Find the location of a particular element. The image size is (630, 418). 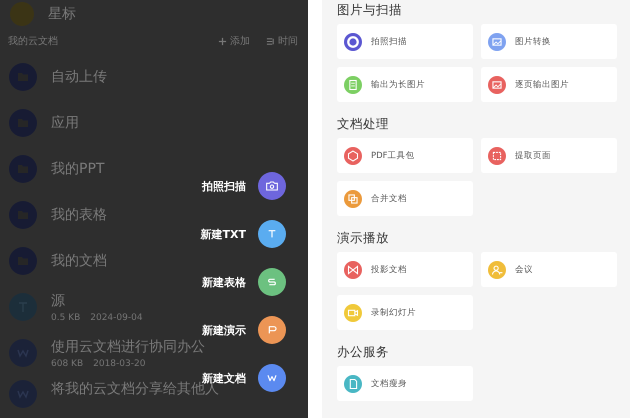

menu-label: 新建文档 is located at coordinates (224, 377).